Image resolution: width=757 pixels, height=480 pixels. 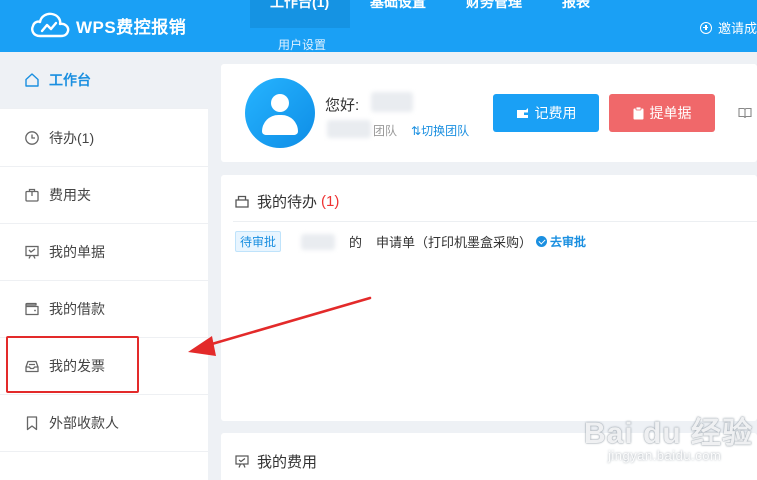 I want to click on sidebar-item-label: 费用夹, so click(x=70, y=195).